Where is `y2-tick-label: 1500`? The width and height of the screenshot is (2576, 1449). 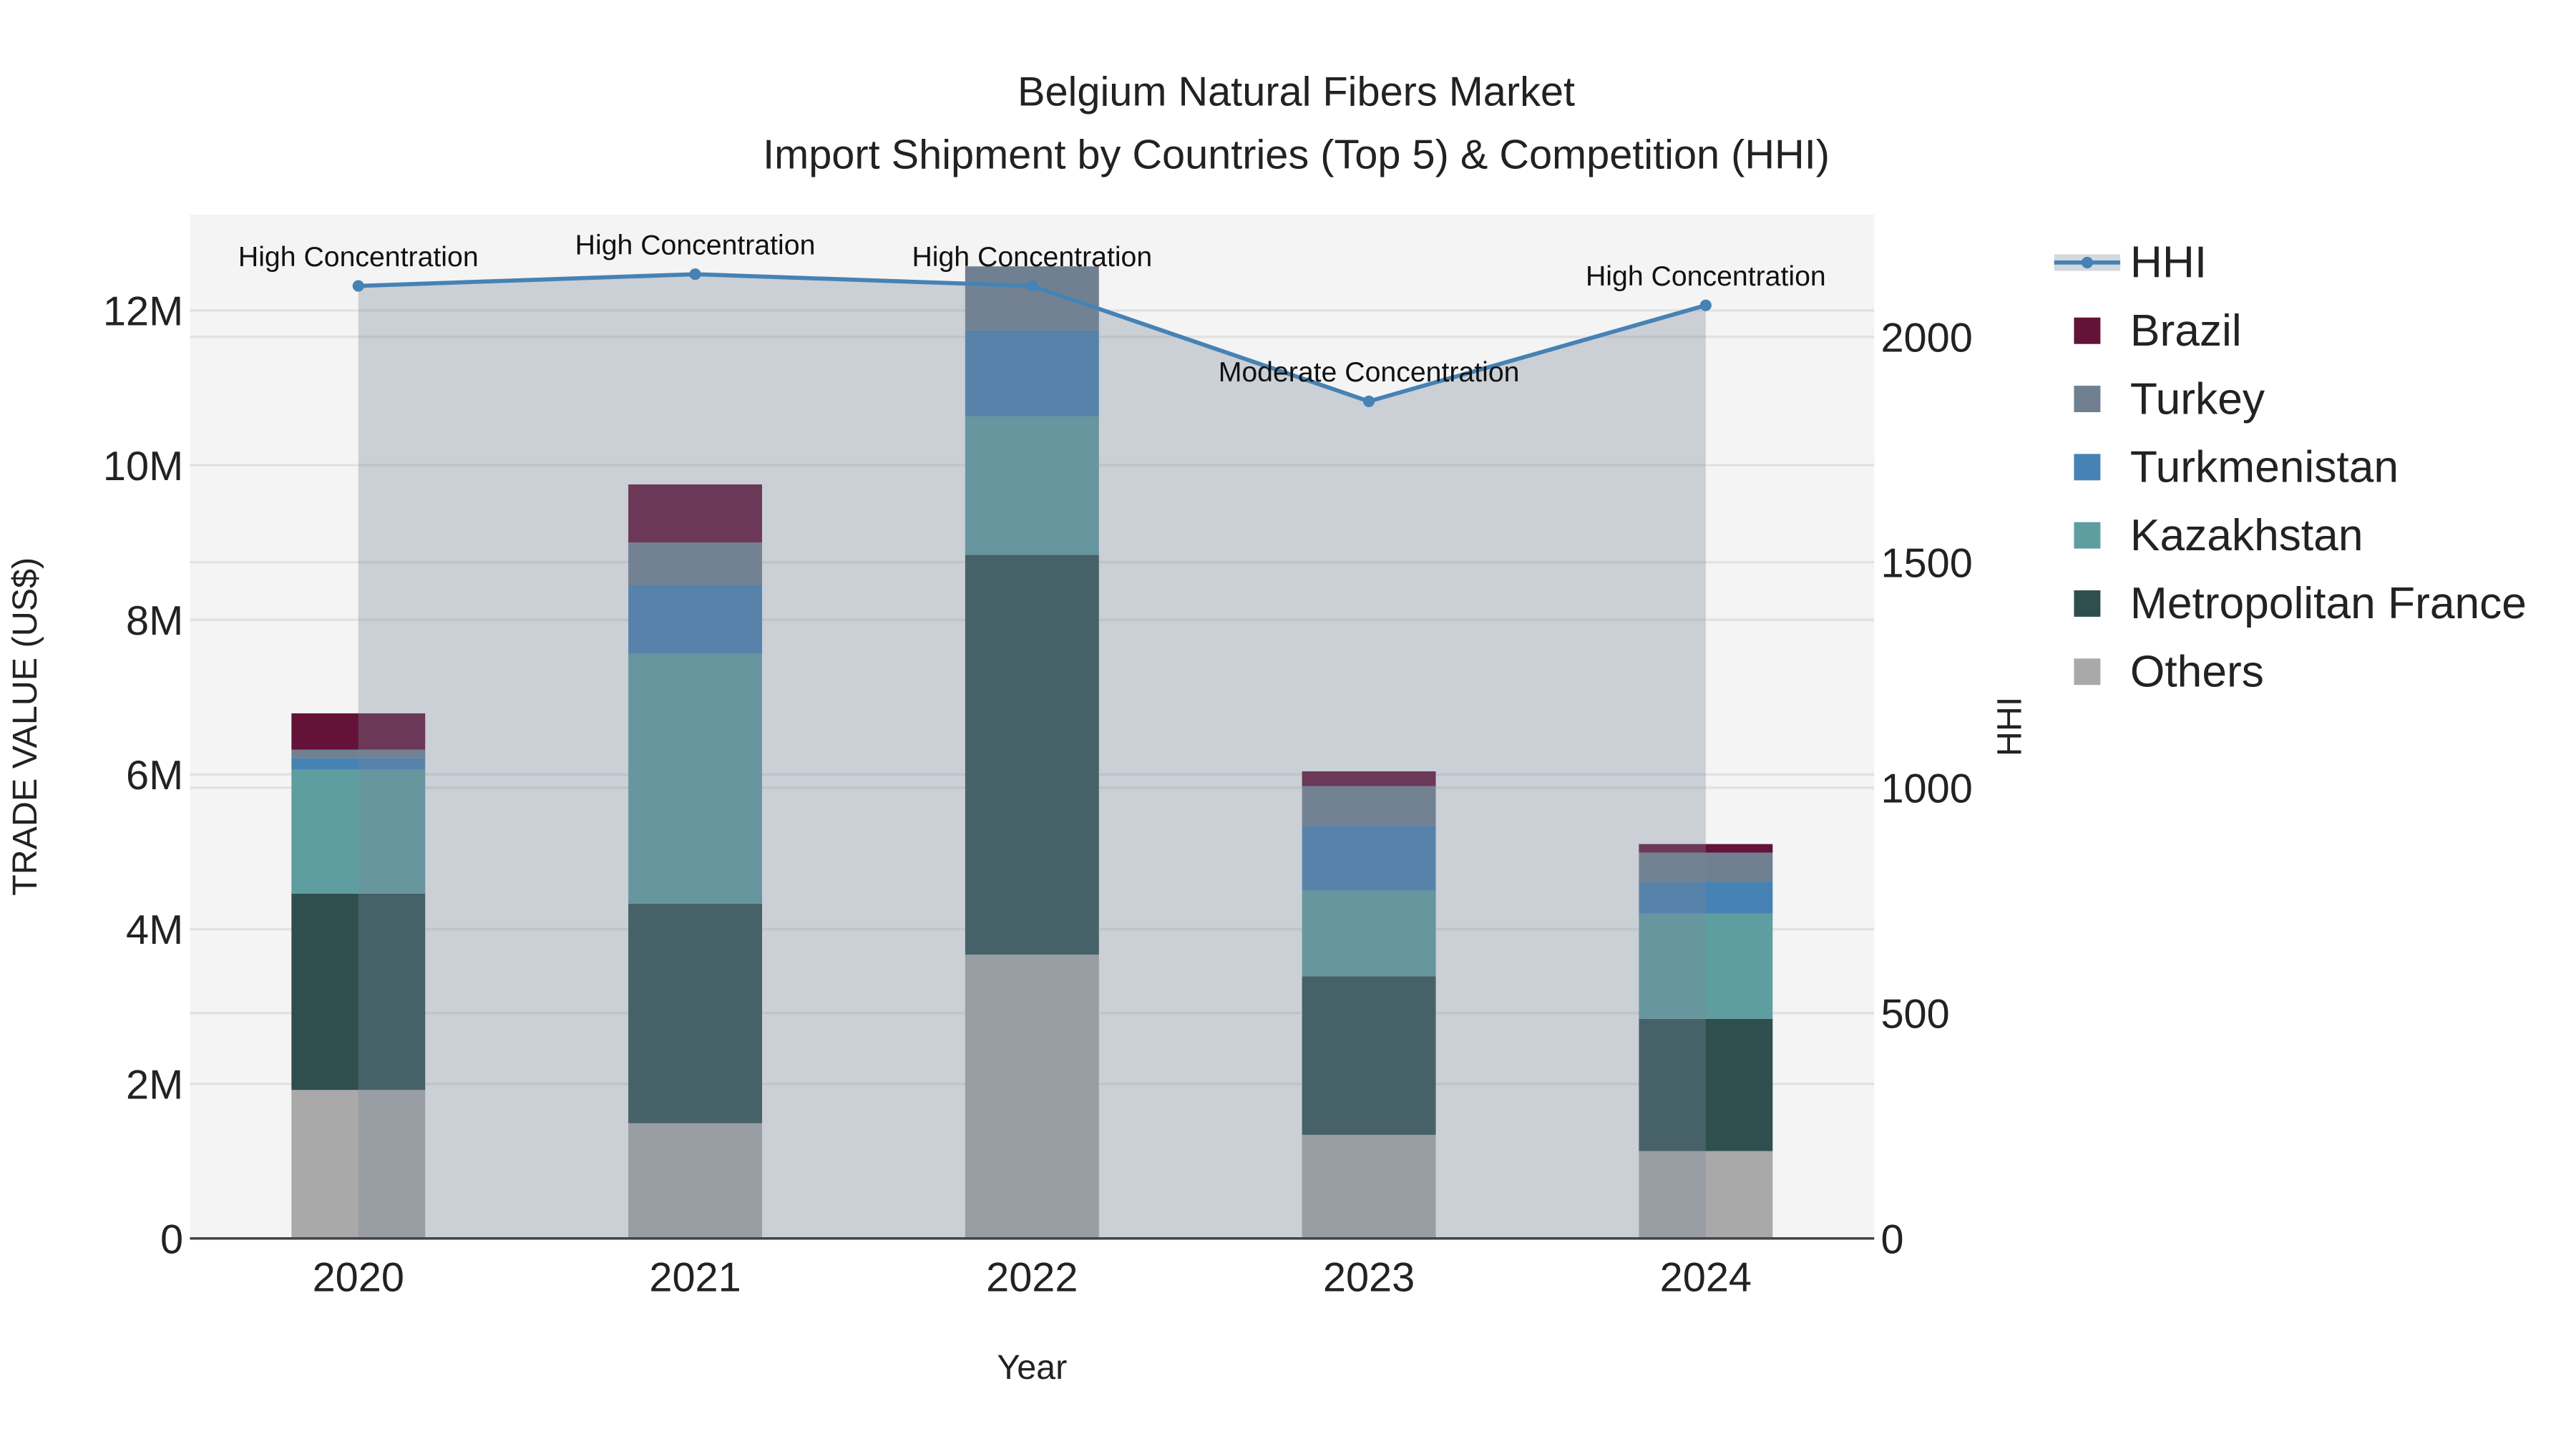
y2-tick-label: 1500 is located at coordinates (1926, 564).